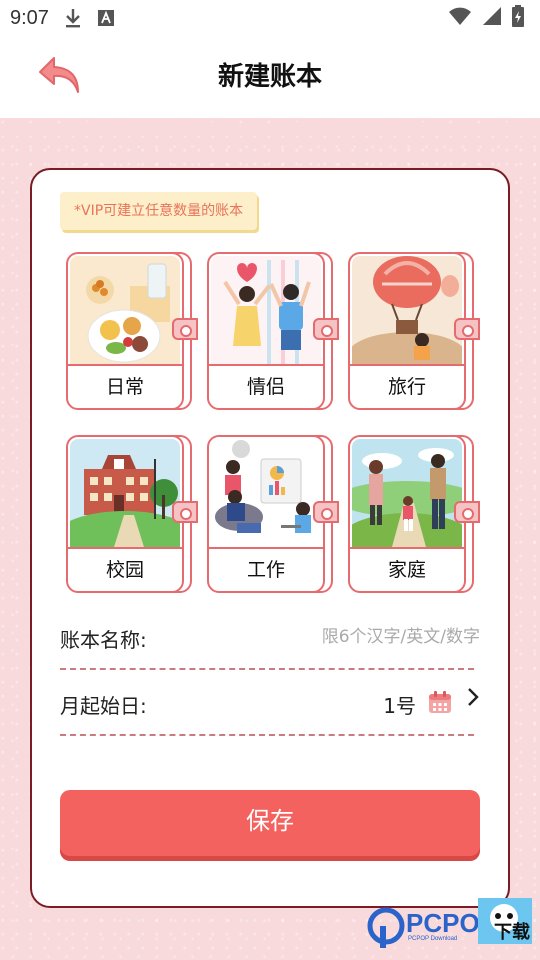 This screenshot has height=960, width=540. I want to click on vip-note: *VIP可建立任意数量的账本, so click(159, 211).